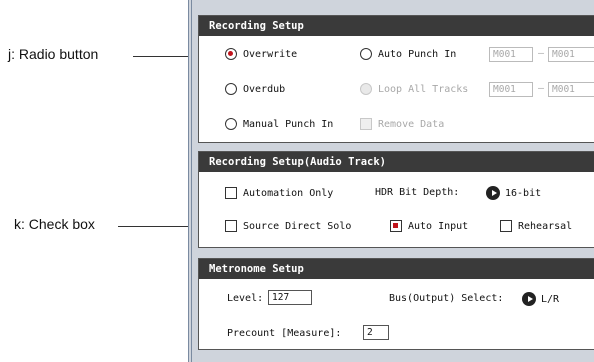 The width and height of the screenshot is (594, 362). I want to click on loop-all-tracks-label: Loop All Tracks, so click(423, 89).